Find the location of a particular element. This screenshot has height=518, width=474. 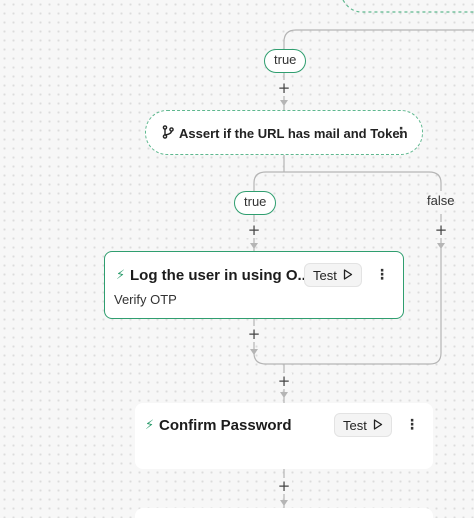

branch-label-false: false is located at coordinates (440, 203).